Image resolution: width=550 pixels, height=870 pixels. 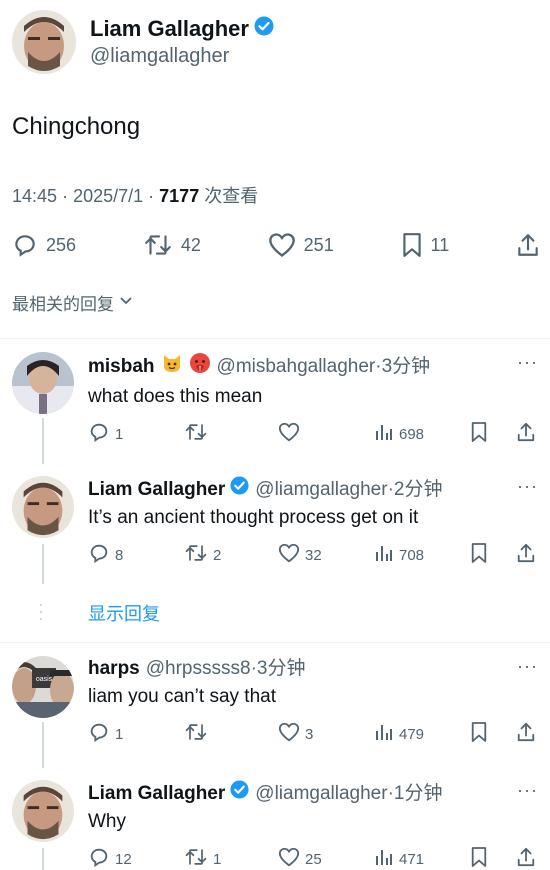 I want to click on reply-action-bar: 12 1 25 471, so click(x=315, y=858).